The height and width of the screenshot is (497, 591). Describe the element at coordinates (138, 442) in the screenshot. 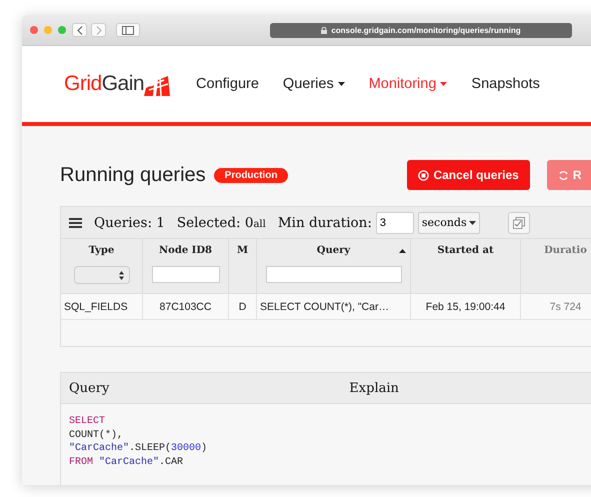

I see `sql-code: SELECT COUNT(*), "CarCache".SLEEP(30000) FROM "CarCache".CAR` at that location.